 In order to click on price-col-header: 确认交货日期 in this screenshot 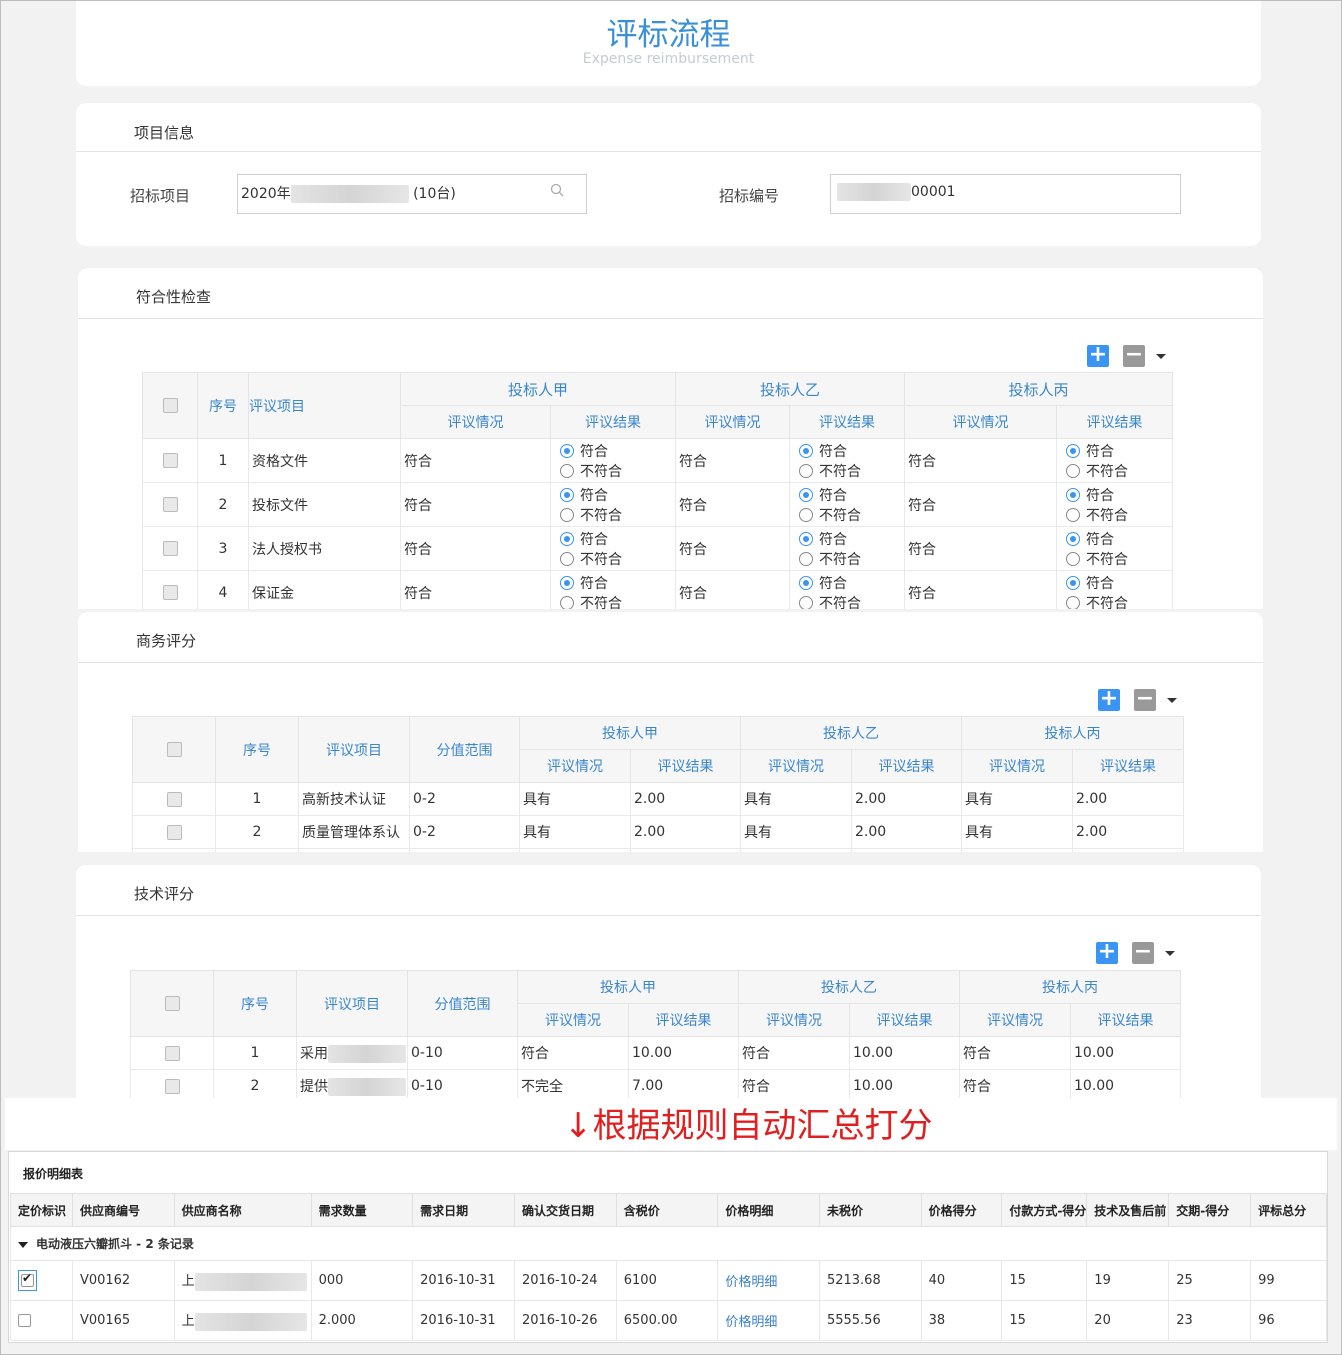, I will do `click(565, 1210)`.